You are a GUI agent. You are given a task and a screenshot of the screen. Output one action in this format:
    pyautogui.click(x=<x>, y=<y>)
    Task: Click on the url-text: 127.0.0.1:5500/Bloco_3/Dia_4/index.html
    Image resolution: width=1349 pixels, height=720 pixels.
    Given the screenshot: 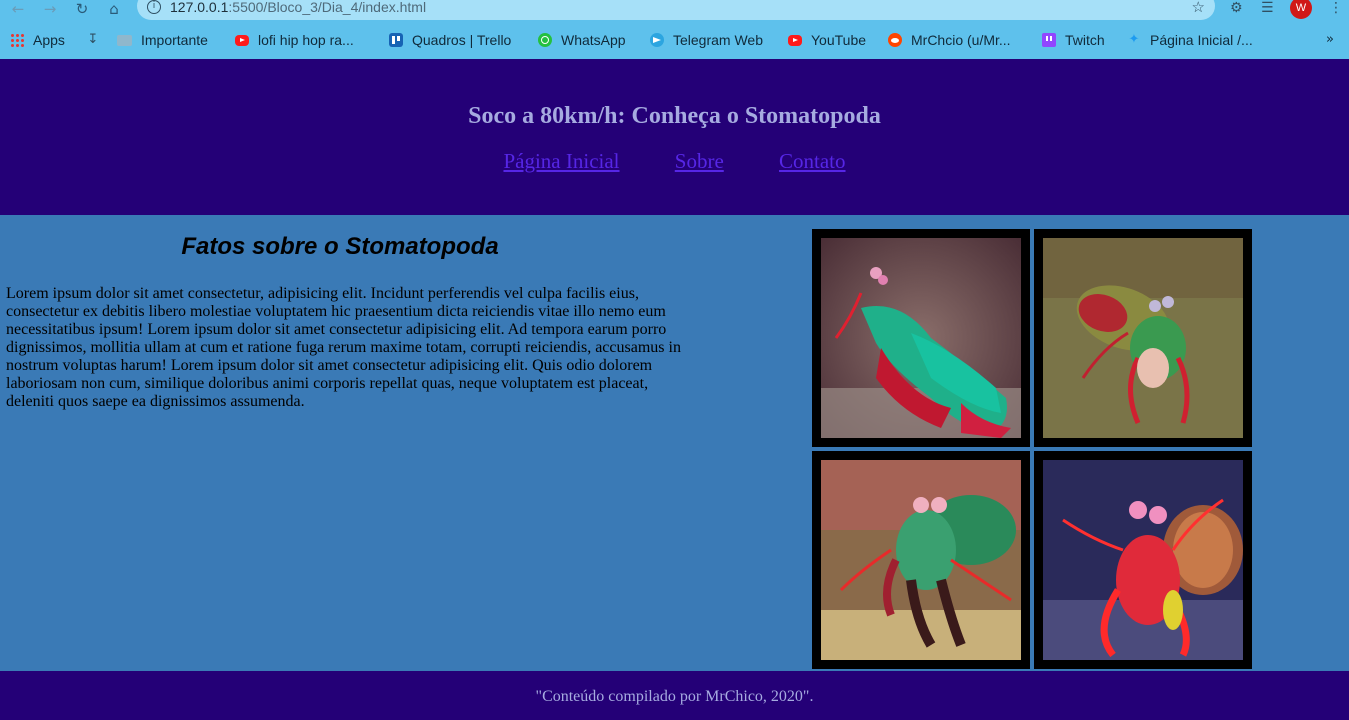 What is the action you would take?
    pyautogui.click(x=298, y=7)
    